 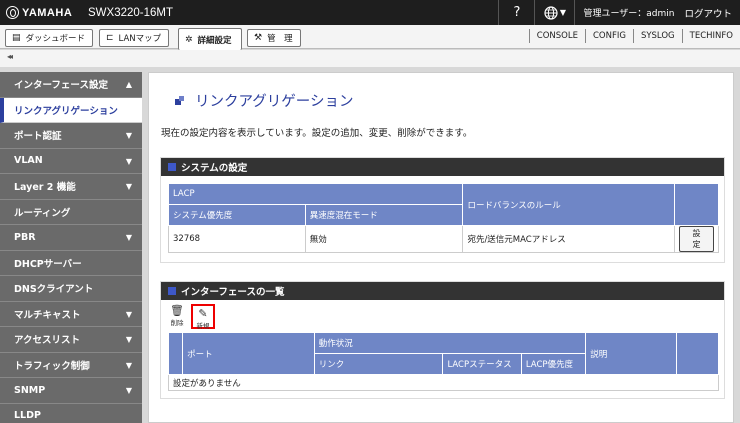 I want to click on table-row: 設定がありません, so click(x=443, y=382).